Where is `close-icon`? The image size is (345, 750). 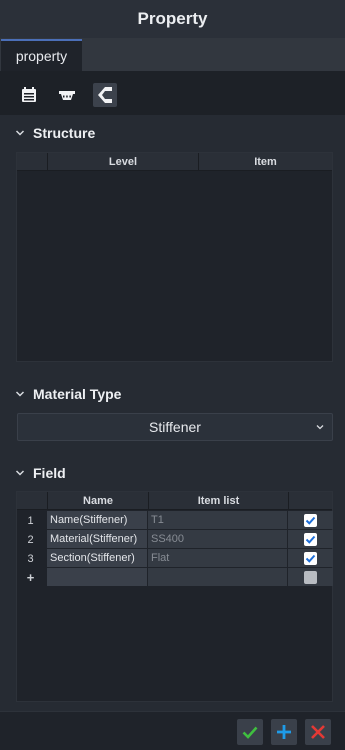
close-icon is located at coordinates (318, 732).